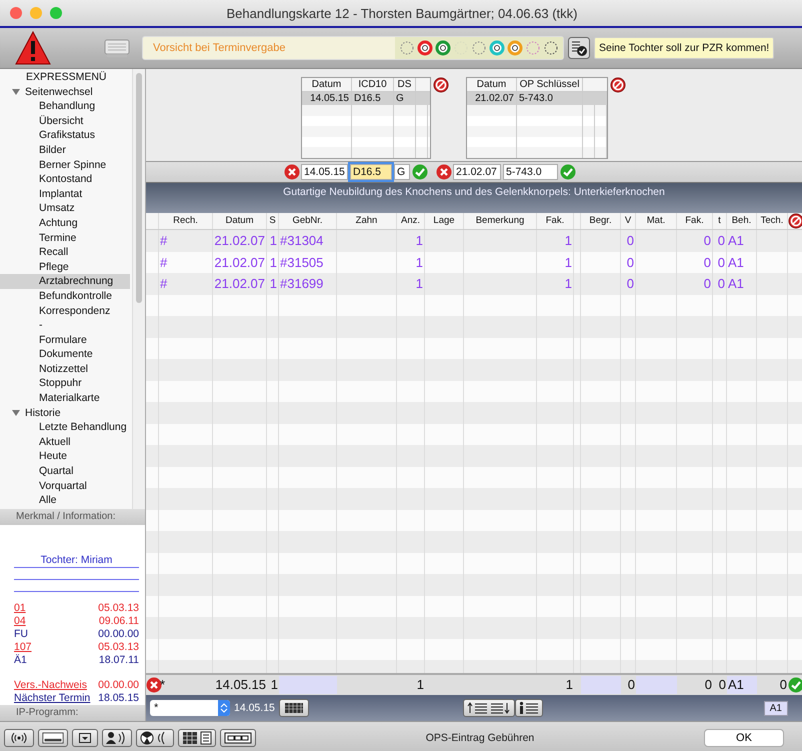 The height and width of the screenshot is (751, 802). What do you see at coordinates (402, 172) in the screenshot?
I see `input-field: G` at bounding box center [402, 172].